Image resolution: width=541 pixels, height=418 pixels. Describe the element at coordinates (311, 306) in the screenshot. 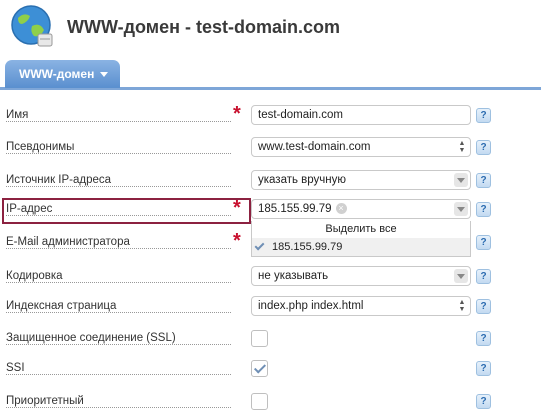

I see `index-page-value: index.php index.html` at that location.